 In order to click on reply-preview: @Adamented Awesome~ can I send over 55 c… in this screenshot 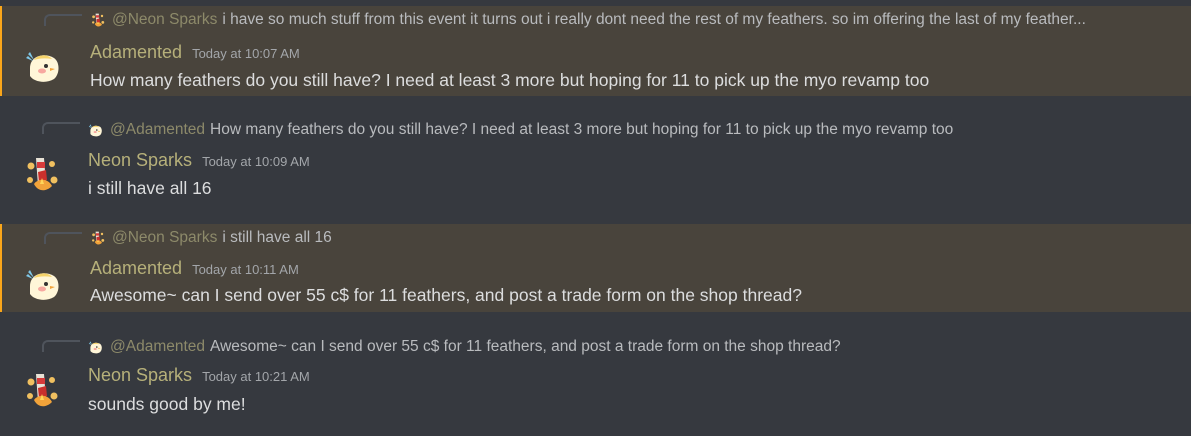, I will do `click(633, 347)`.